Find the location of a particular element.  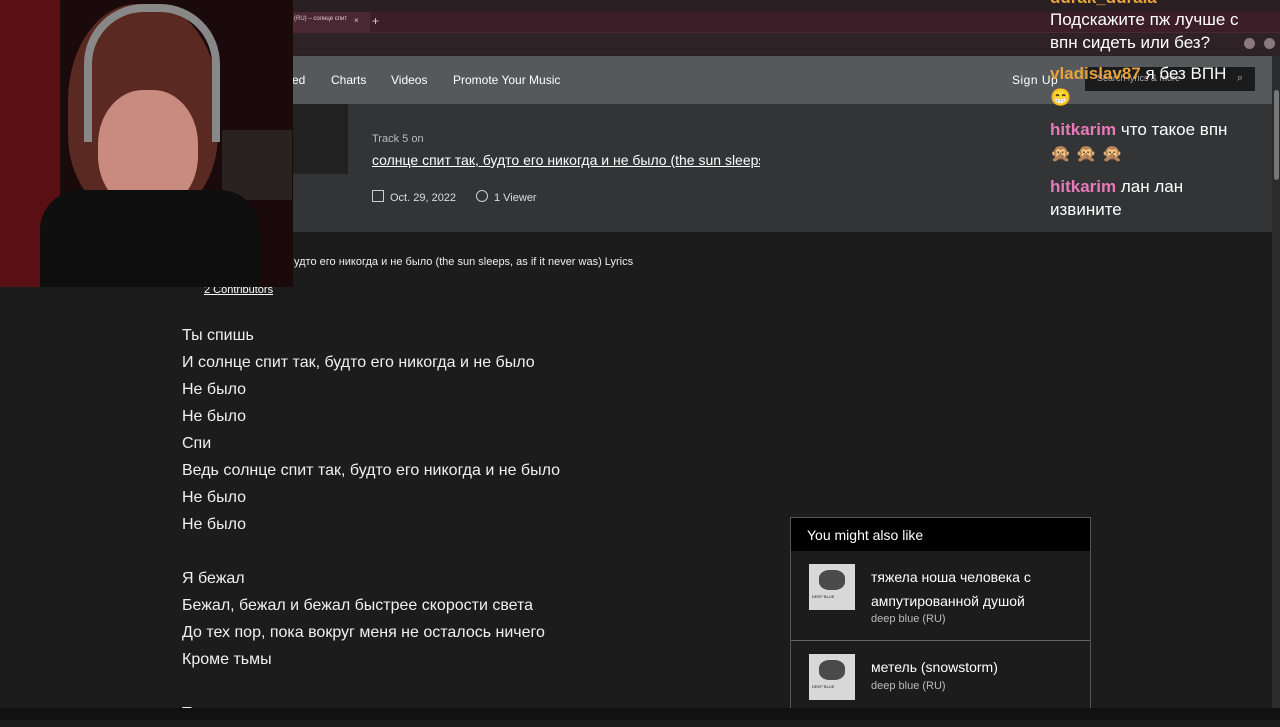

viewer-count: 1 Viewer is located at coordinates (506, 197).